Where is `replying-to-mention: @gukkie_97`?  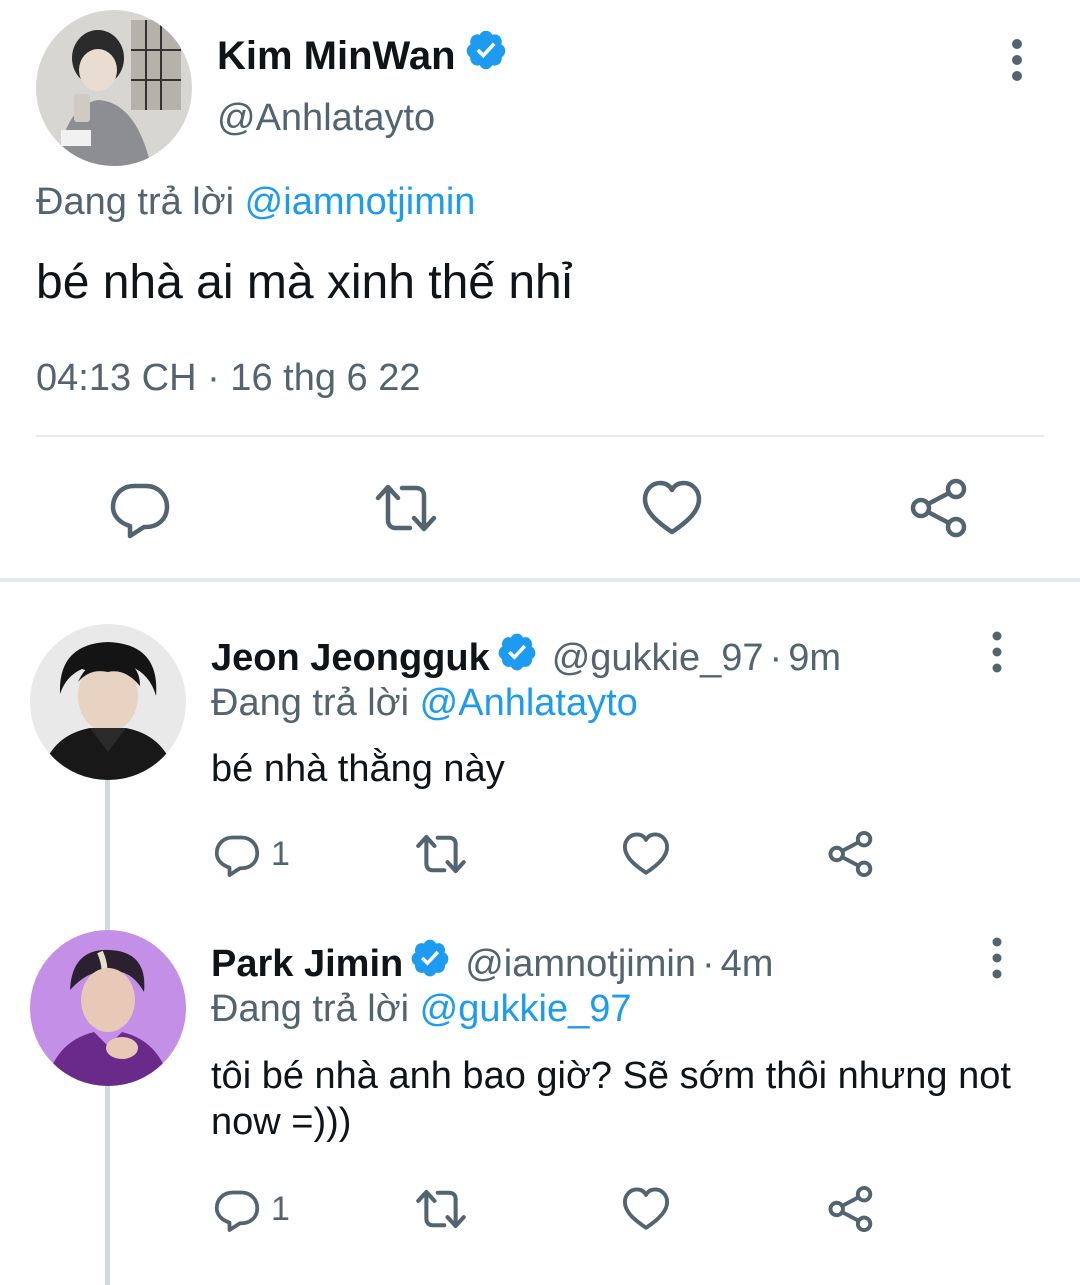 replying-to-mention: @gukkie_97 is located at coordinates (526, 1009).